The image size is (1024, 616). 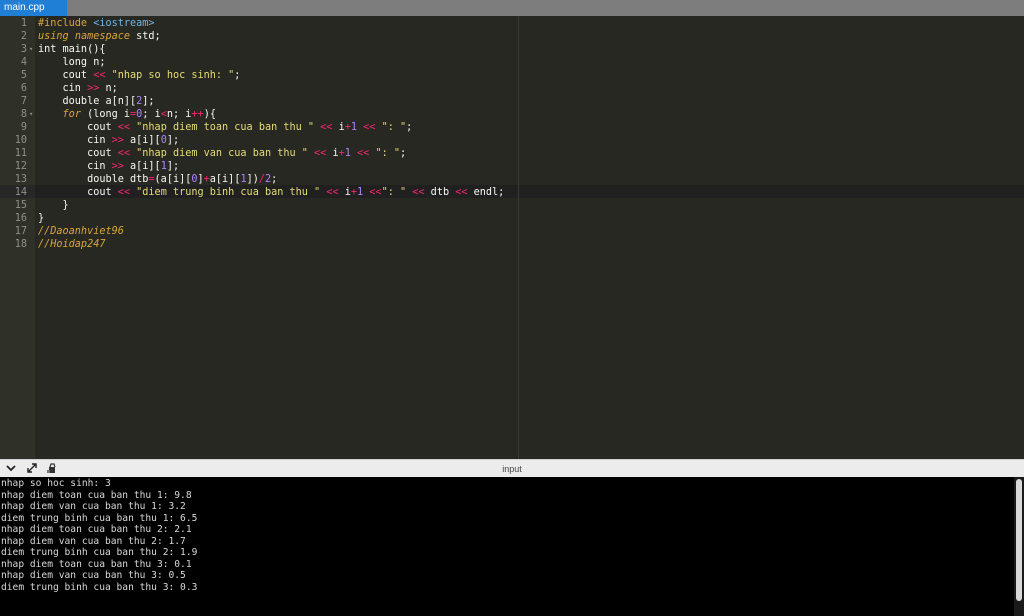 I want to click on line-number: 17, so click(x=20, y=231).